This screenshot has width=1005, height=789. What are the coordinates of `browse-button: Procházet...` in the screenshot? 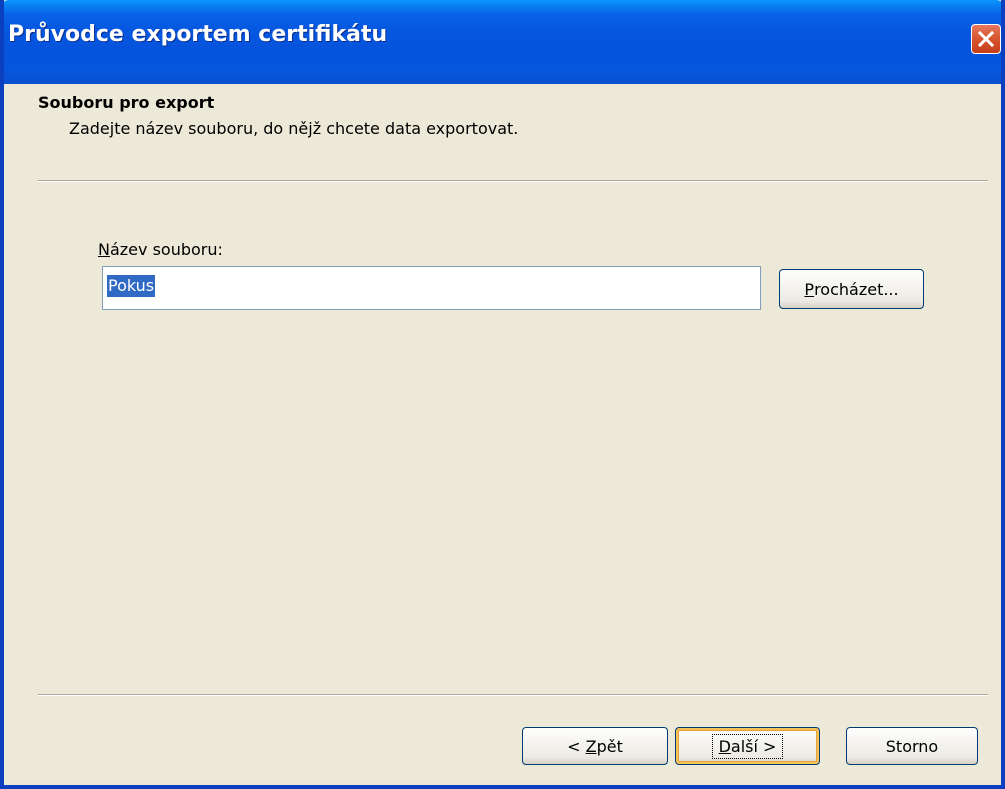 It's located at (851, 289).